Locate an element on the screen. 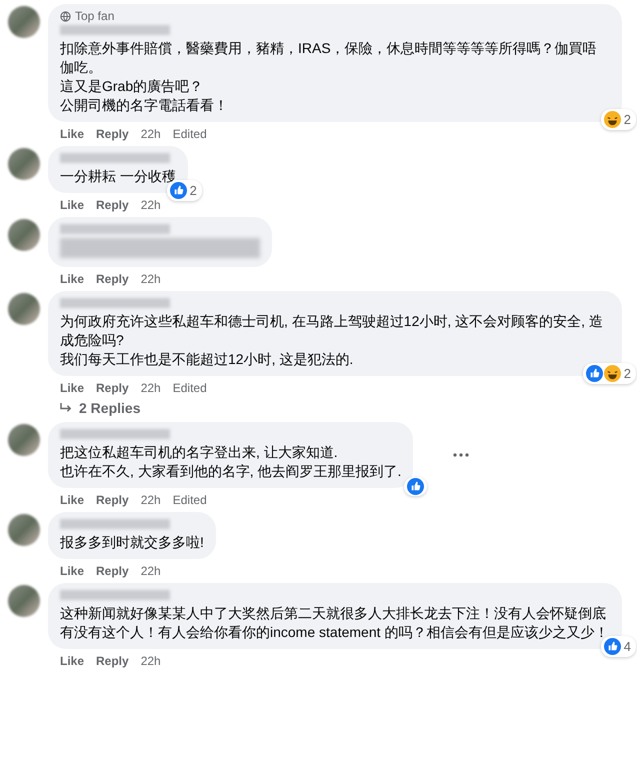 Image resolution: width=637 pixels, height=779 pixels. reaction-counter is located at coordinates (416, 486).